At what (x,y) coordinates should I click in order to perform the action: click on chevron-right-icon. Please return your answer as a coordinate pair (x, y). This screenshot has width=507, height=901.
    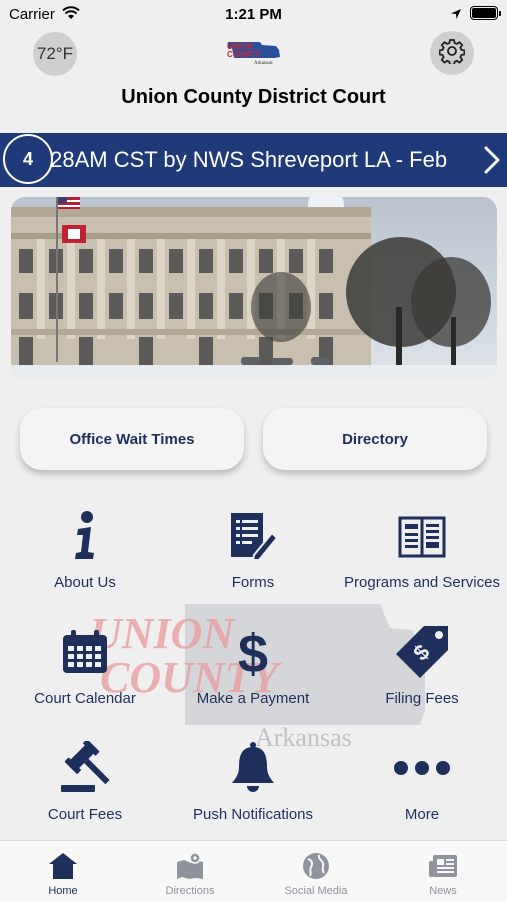
    Looking at the image, I should click on (492, 162).